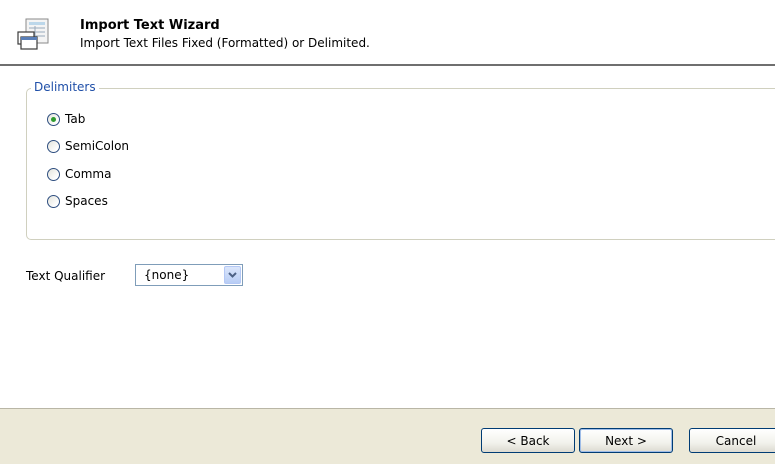 The image size is (775, 464). I want to click on radio-spaces: Spaces, so click(77, 201).